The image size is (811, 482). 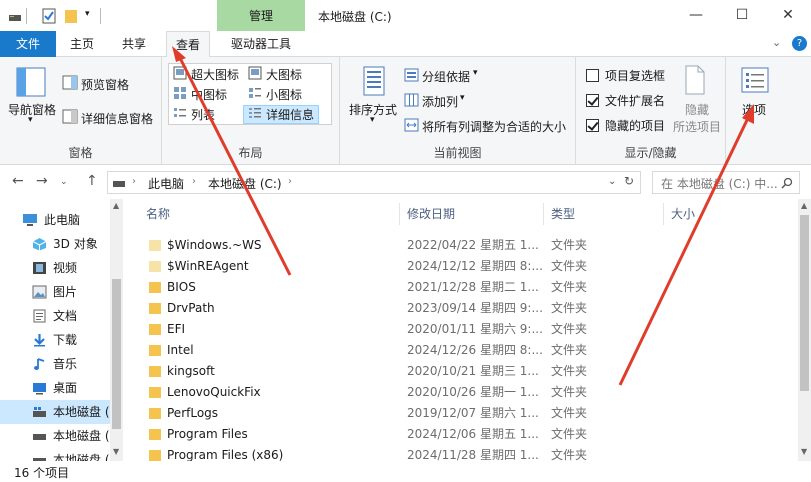 What do you see at coordinates (261, 44) in the screenshot?
I see `tab-drive-tools: 驱动器工具` at bounding box center [261, 44].